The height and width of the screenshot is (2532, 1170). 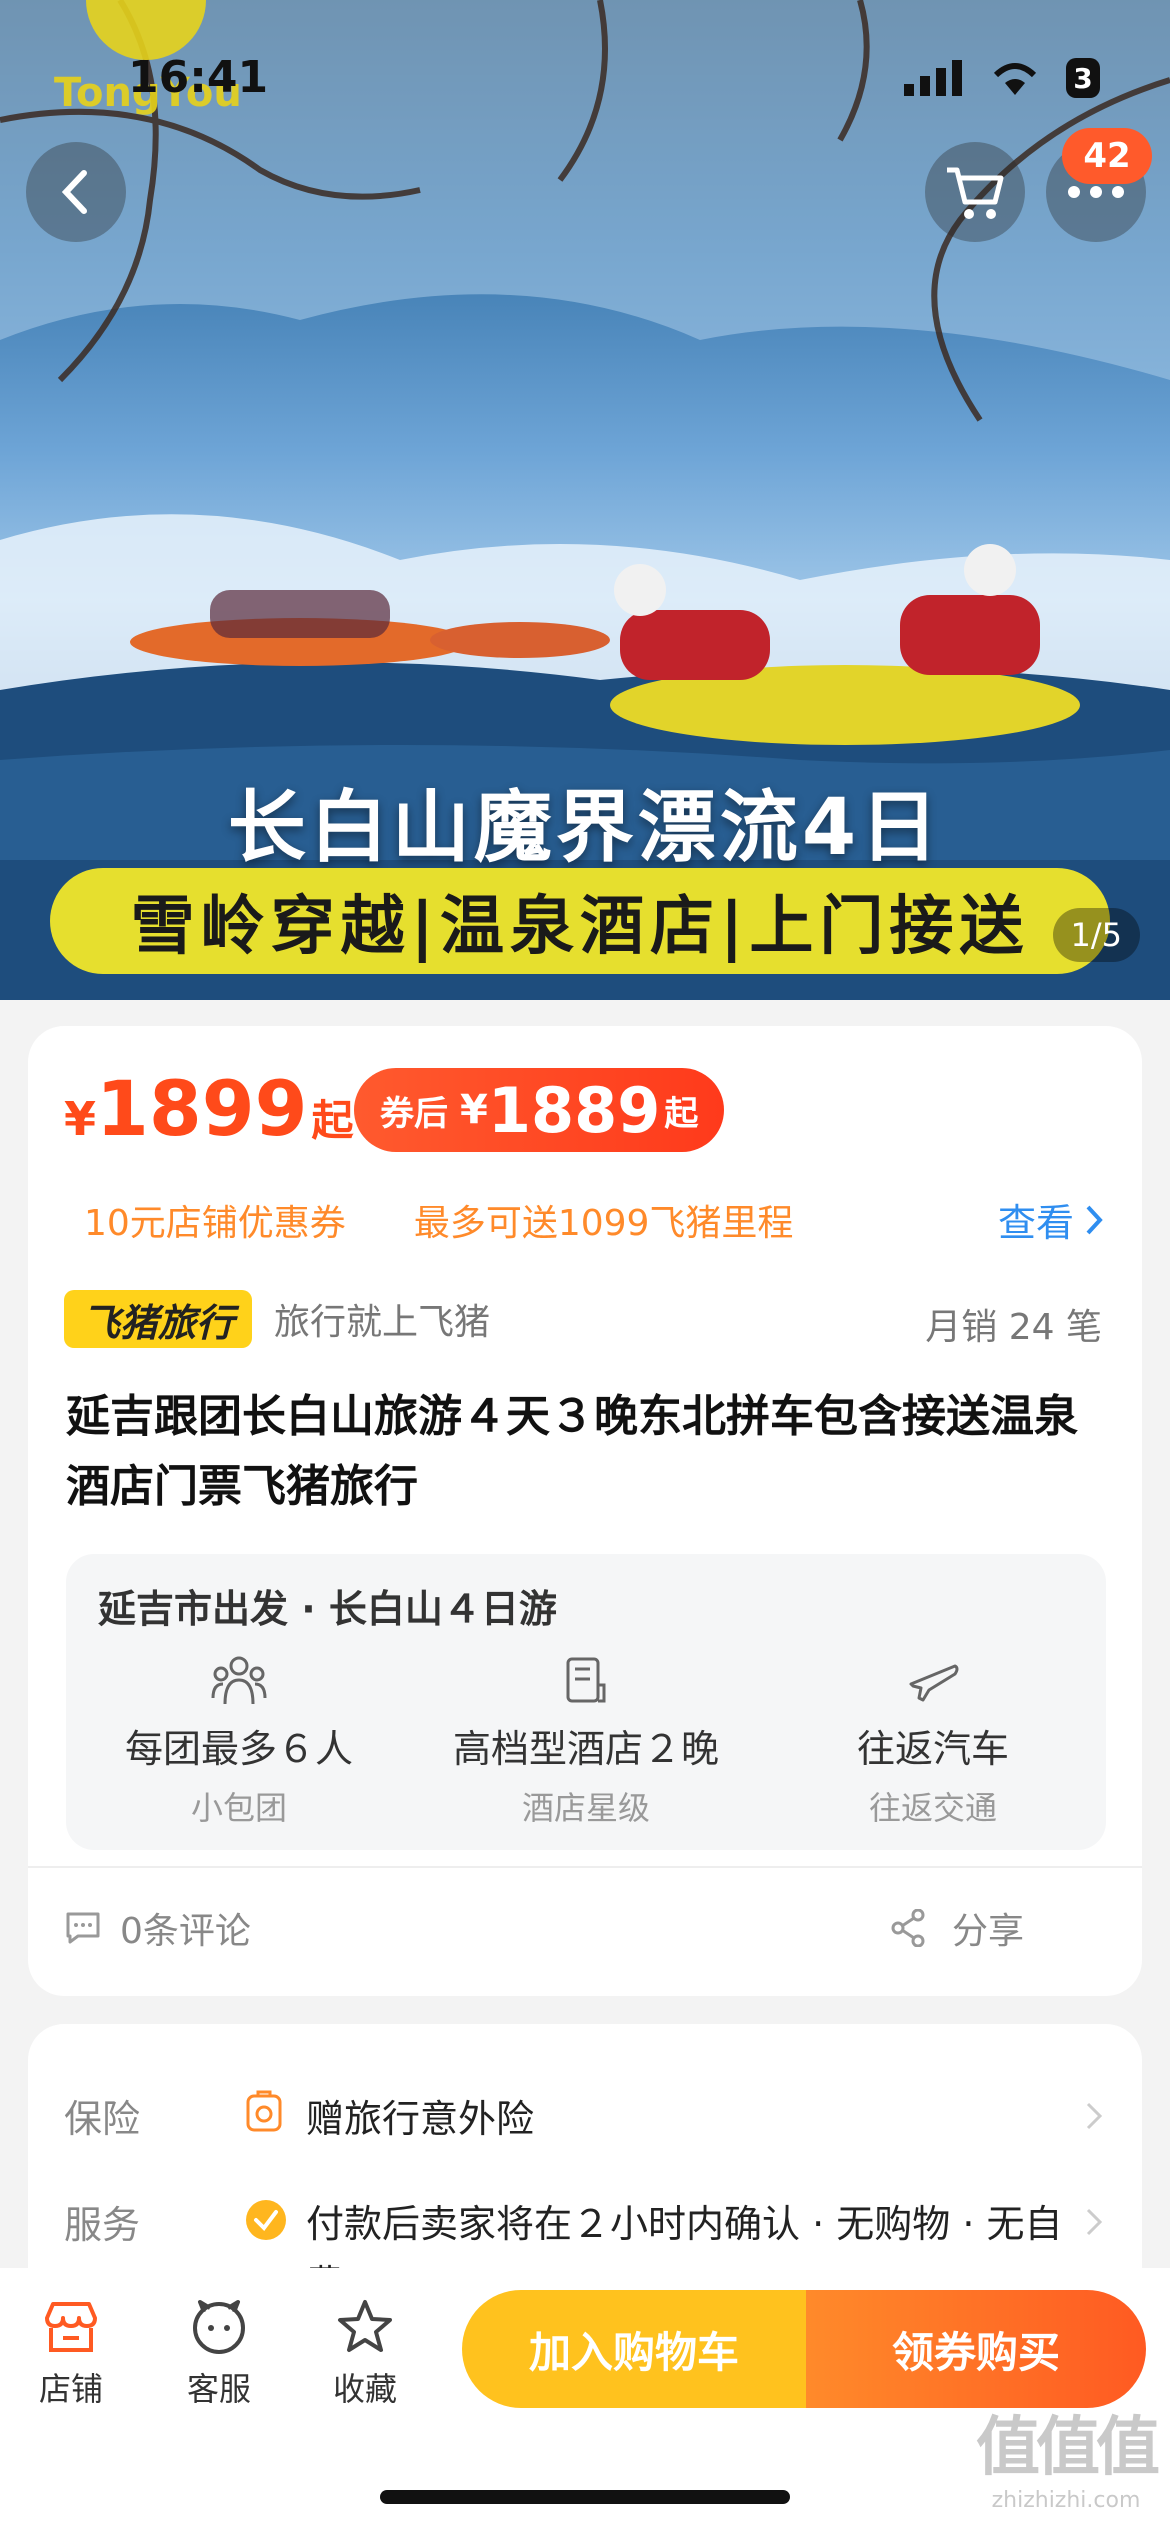 What do you see at coordinates (327, 1609) in the screenshot?
I see `tour-info-header: 延吉市出发 · 长白山４日游` at bounding box center [327, 1609].